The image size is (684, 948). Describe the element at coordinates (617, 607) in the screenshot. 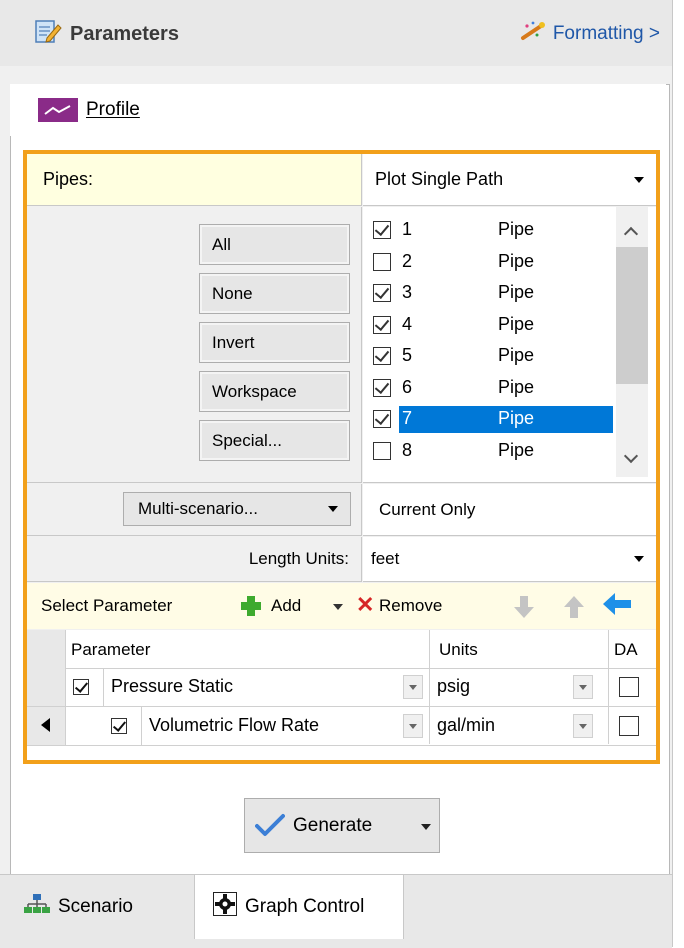

I see `back-arrow-icon` at that location.